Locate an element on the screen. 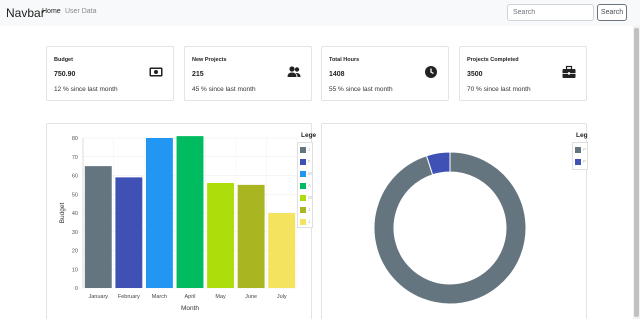 The width and height of the screenshot is (640, 319). scrollbar is located at coordinates (636, 172).